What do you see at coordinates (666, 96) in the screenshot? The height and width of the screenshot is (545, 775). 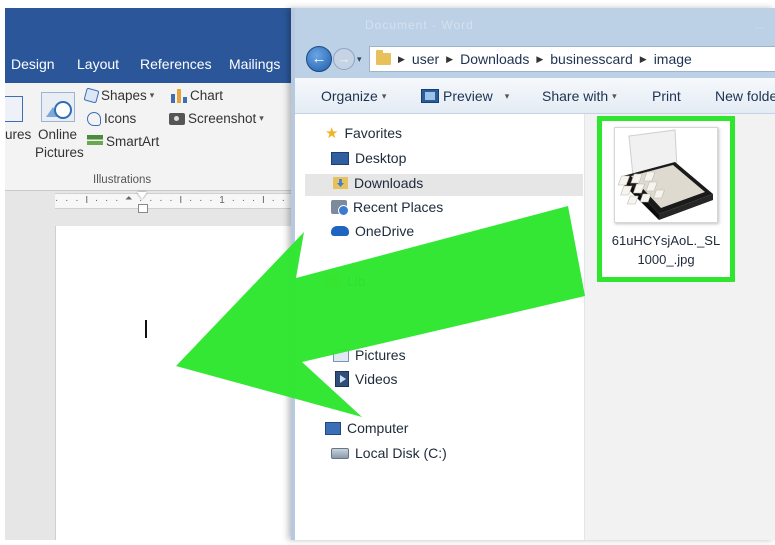 I see `print-button: Print` at bounding box center [666, 96].